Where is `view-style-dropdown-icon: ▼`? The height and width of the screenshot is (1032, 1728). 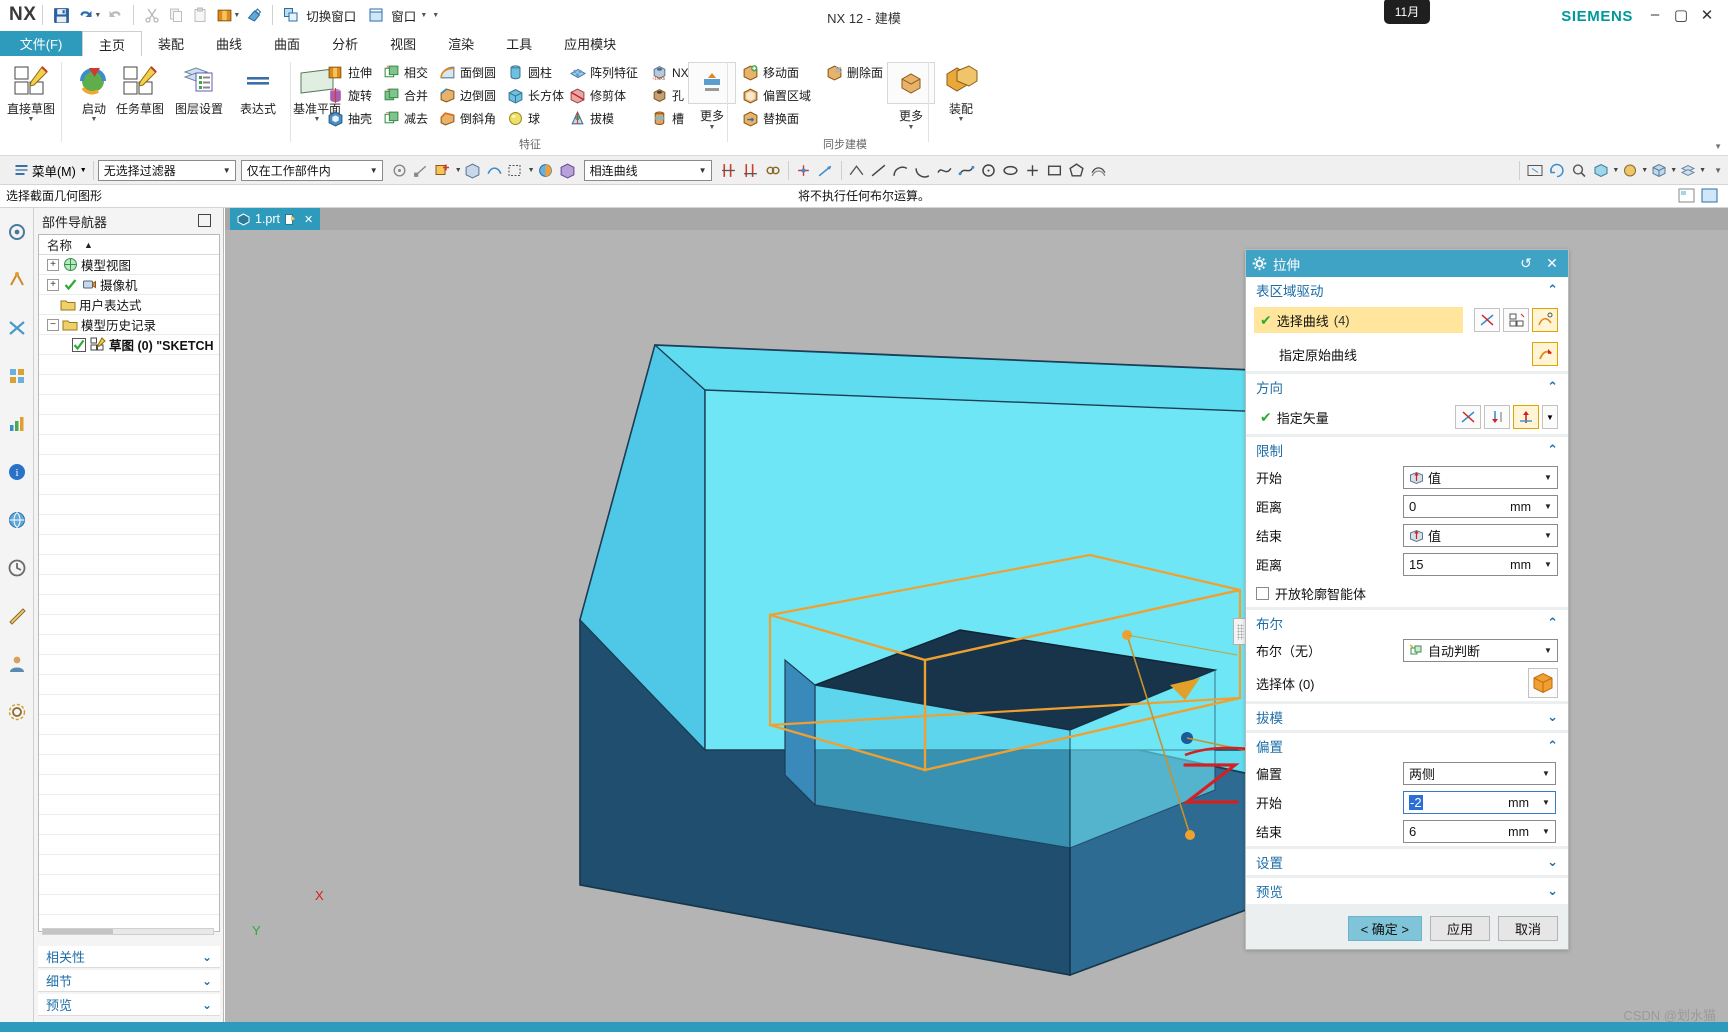
view-style-dropdown-icon: ▼ is located at coordinates (1615, 170).